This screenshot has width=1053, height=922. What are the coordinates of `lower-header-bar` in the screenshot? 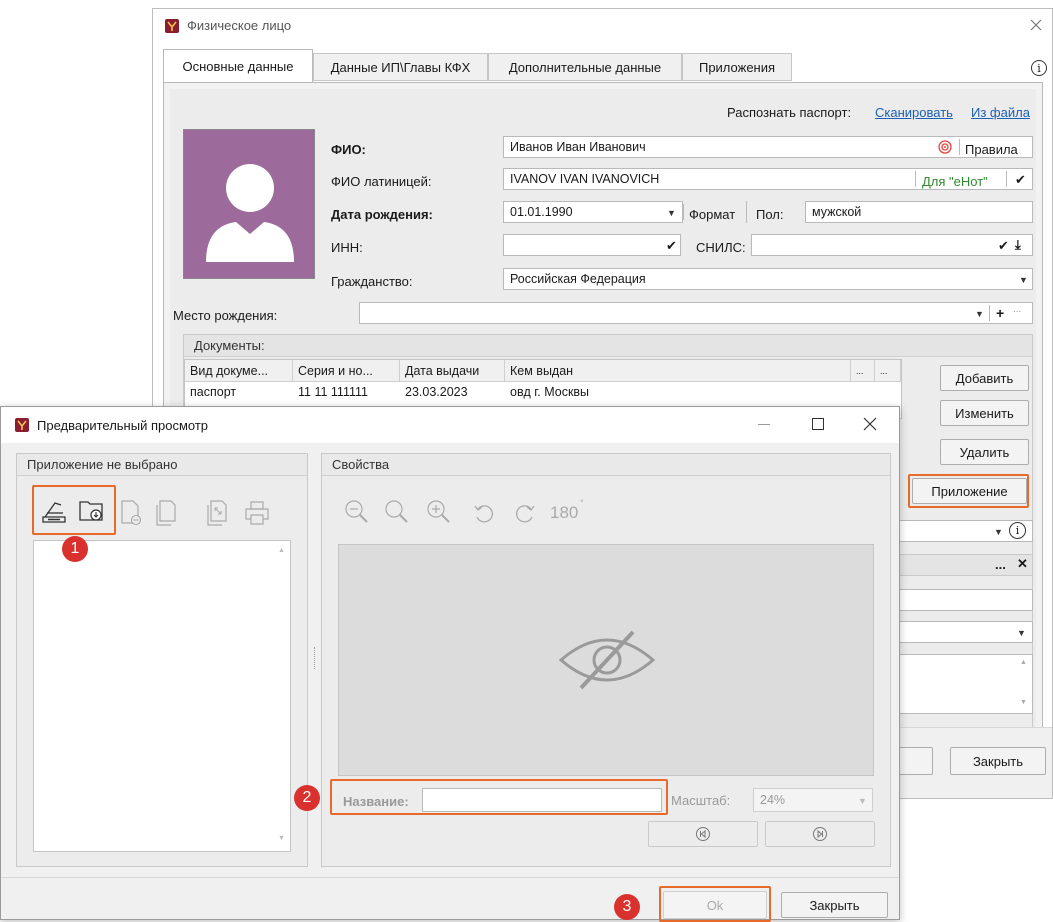 It's located at (963, 565).